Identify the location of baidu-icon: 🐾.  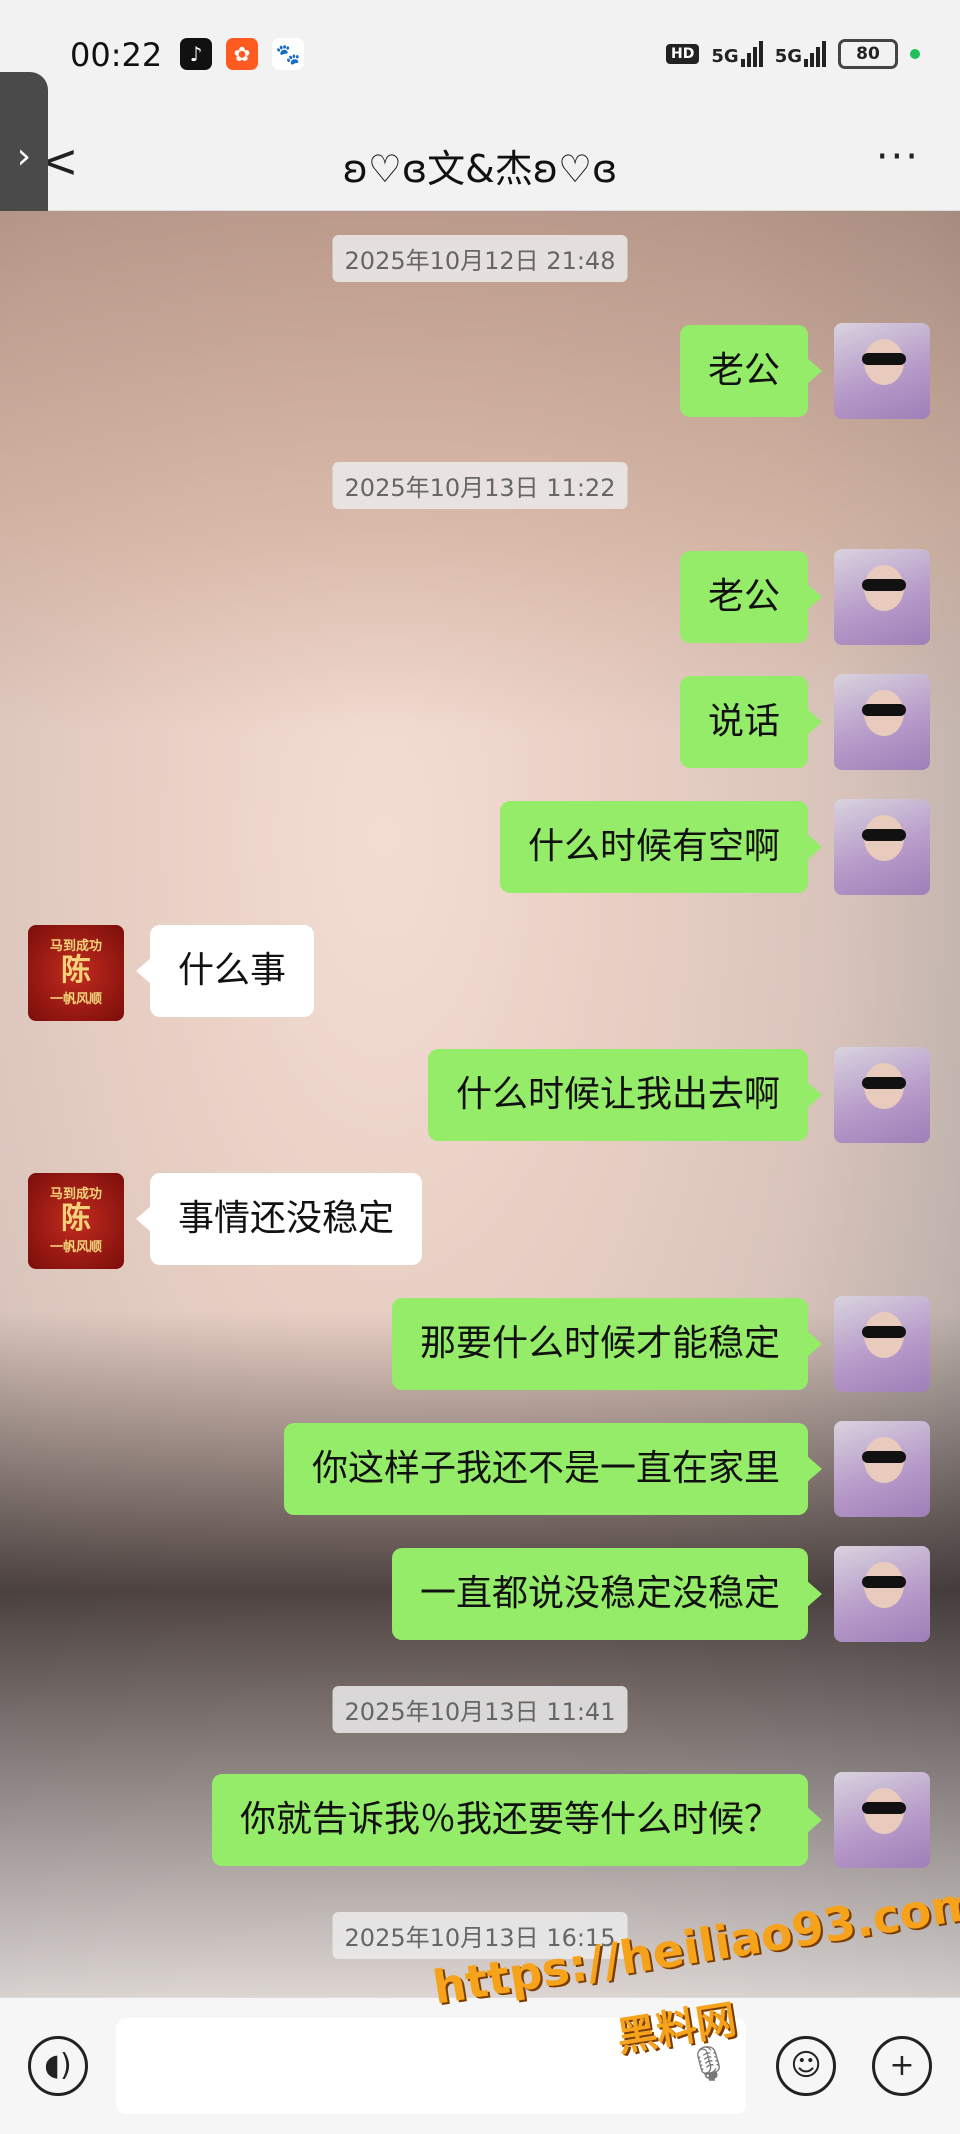
(288, 54).